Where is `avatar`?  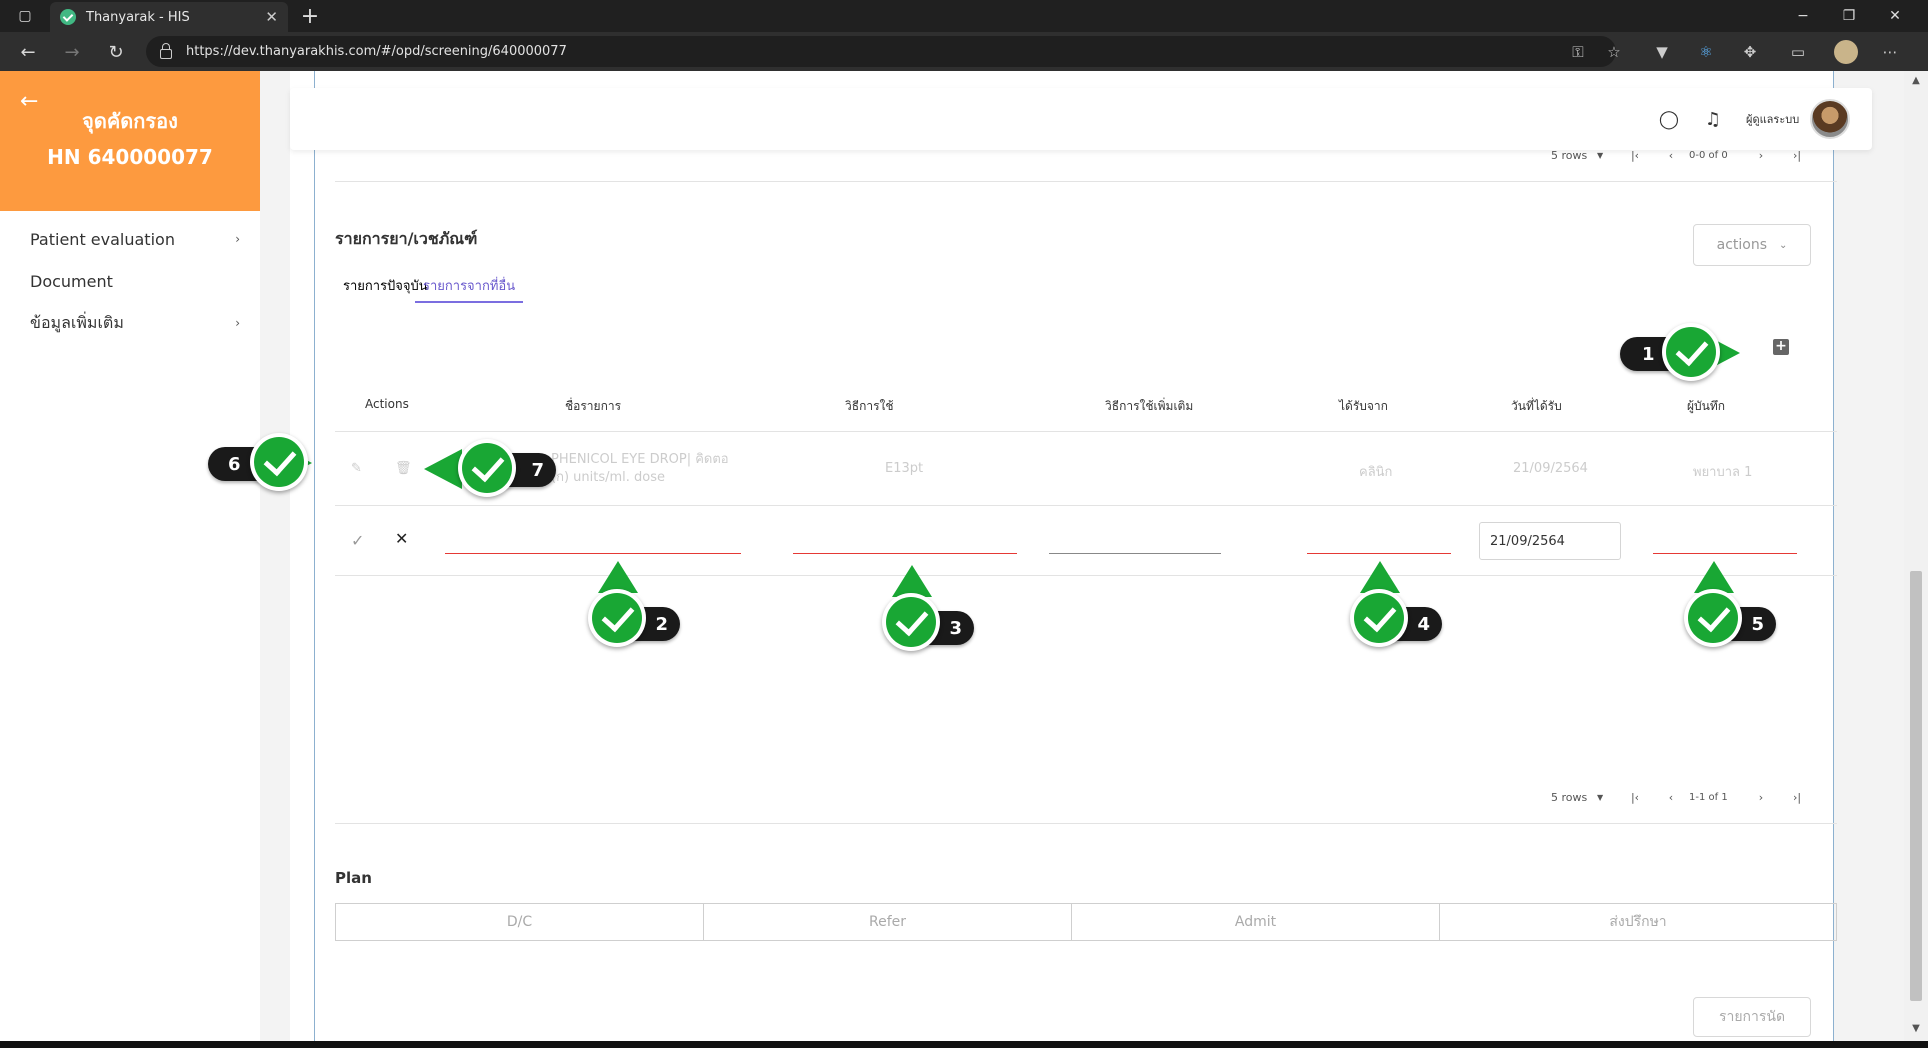 avatar is located at coordinates (1830, 119).